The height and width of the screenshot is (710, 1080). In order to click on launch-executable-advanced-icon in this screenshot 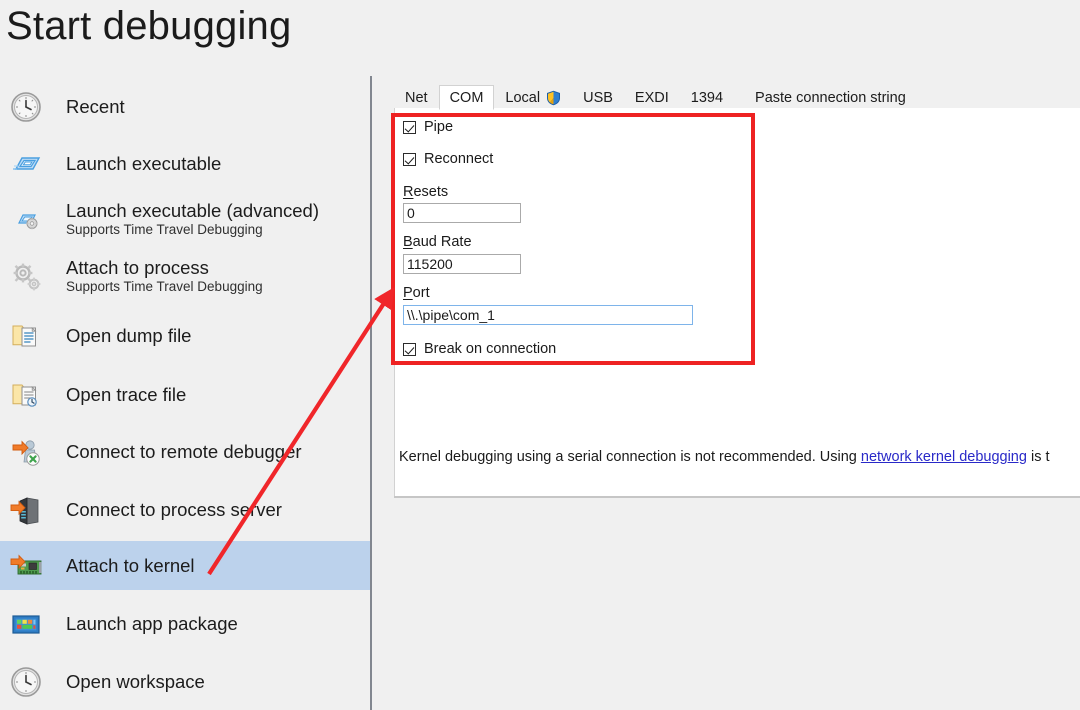, I will do `click(26, 219)`.